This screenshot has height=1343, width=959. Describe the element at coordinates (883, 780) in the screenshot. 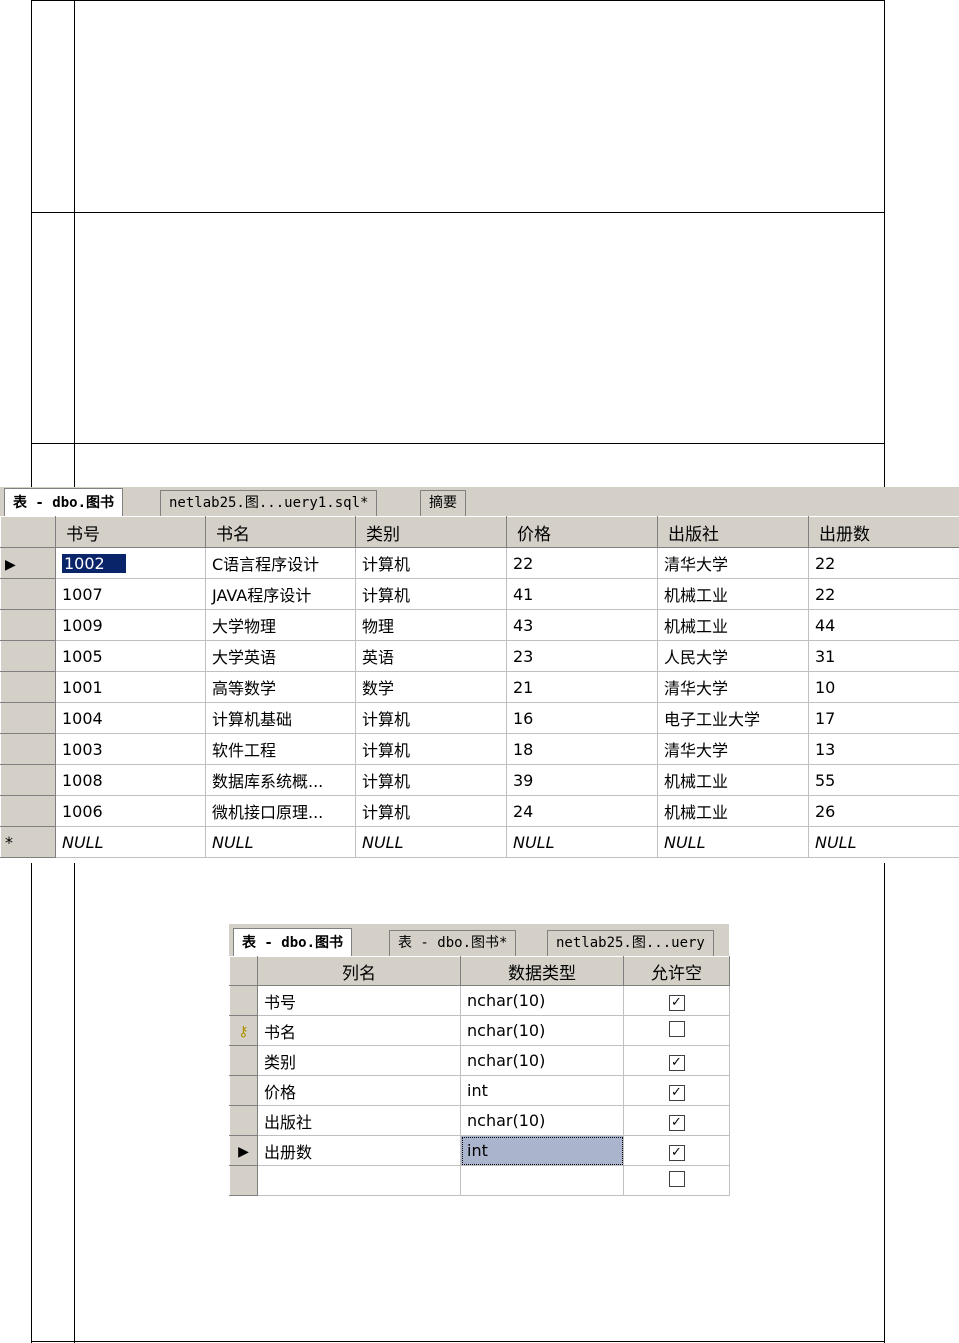

I see `table-cell: 55` at that location.